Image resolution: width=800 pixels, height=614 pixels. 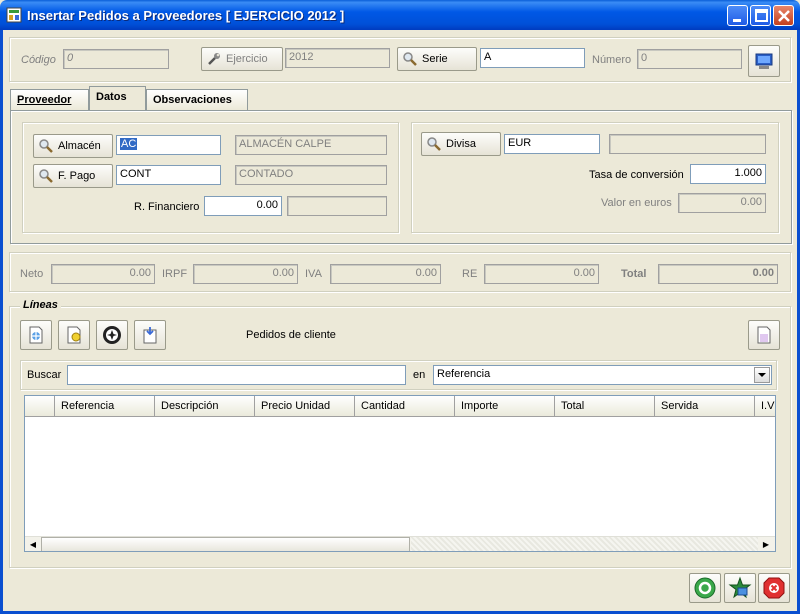 I want to click on minimize-icon, so click(x=737, y=20).